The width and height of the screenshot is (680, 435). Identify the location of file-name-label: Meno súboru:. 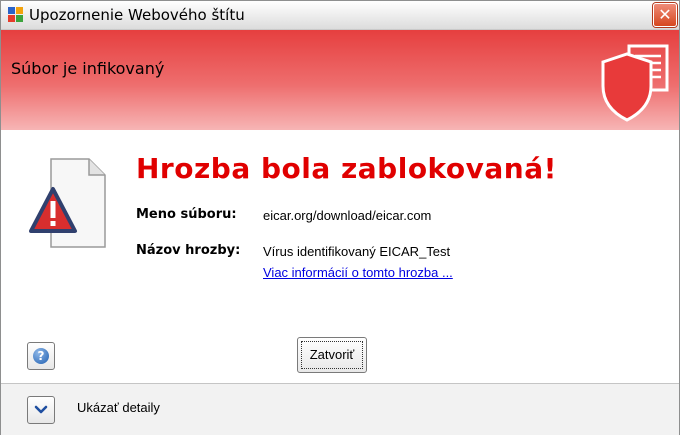
(186, 214).